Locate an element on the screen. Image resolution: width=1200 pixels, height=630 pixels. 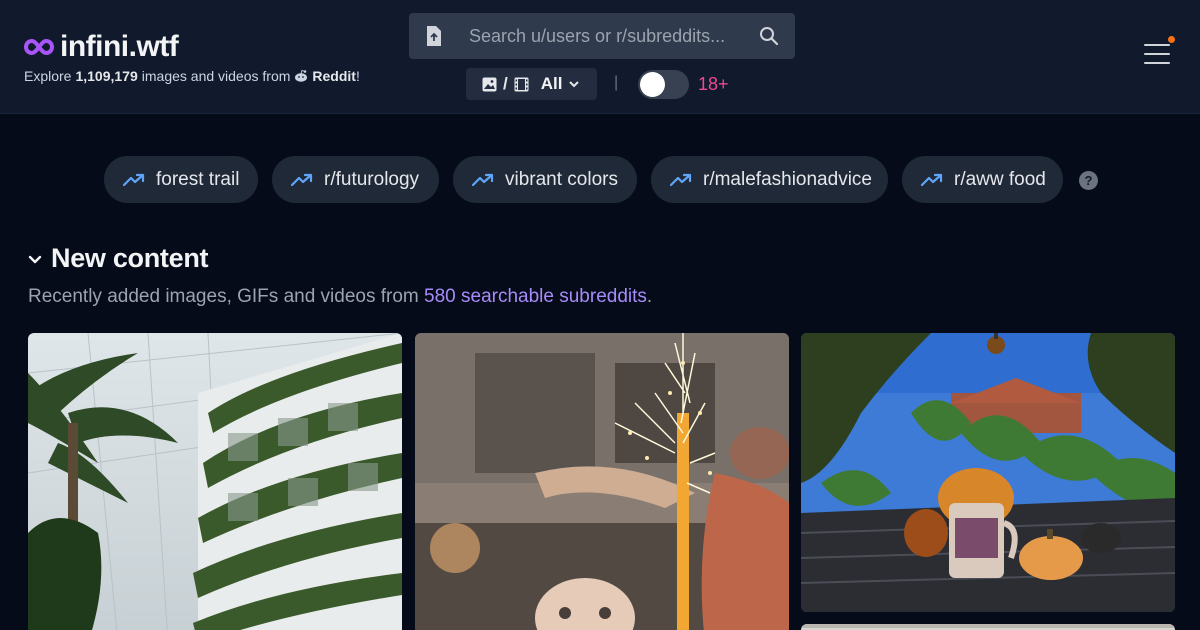
search-bar is located at coordinates (602, 36).